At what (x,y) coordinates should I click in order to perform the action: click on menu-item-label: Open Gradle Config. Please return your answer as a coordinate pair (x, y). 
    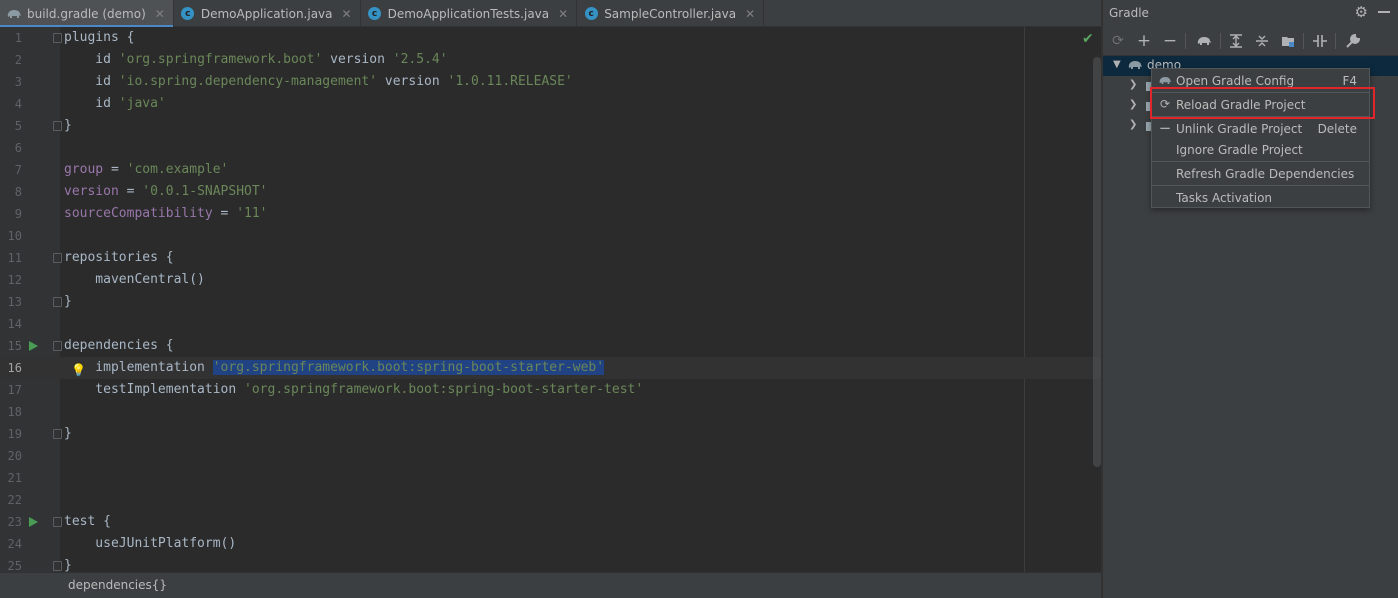
    Looking at the image, I should click on (1235, 81).